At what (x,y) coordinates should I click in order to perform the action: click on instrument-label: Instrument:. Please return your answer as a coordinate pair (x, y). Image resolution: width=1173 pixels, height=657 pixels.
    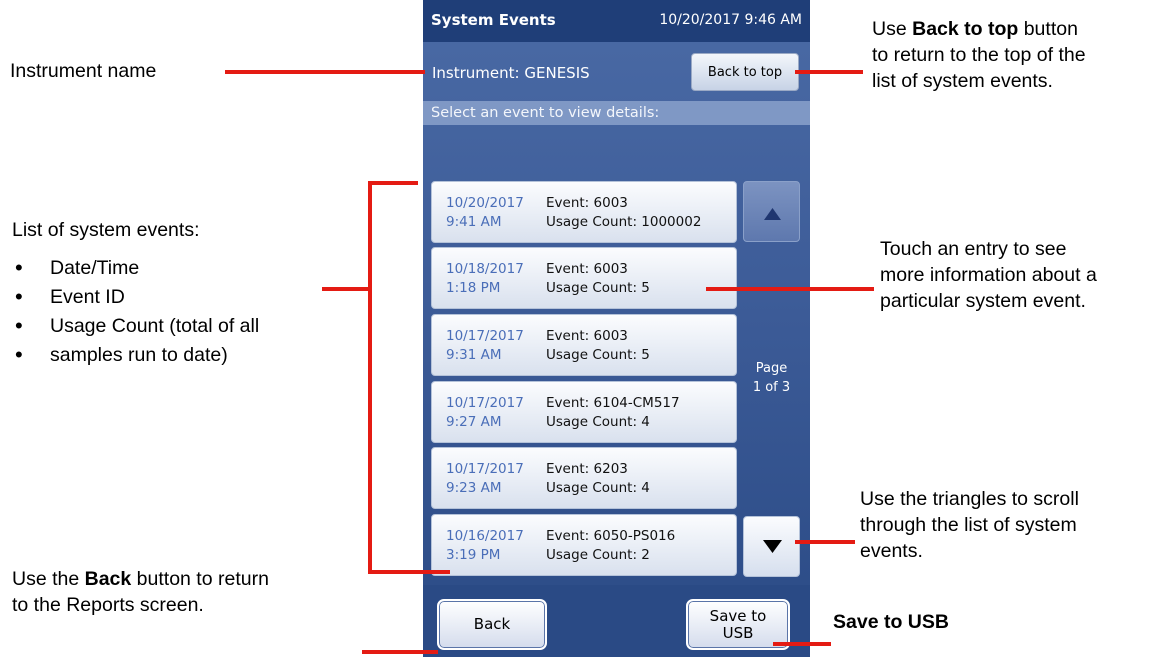
    Looking at the image, I should click on (476, 73).